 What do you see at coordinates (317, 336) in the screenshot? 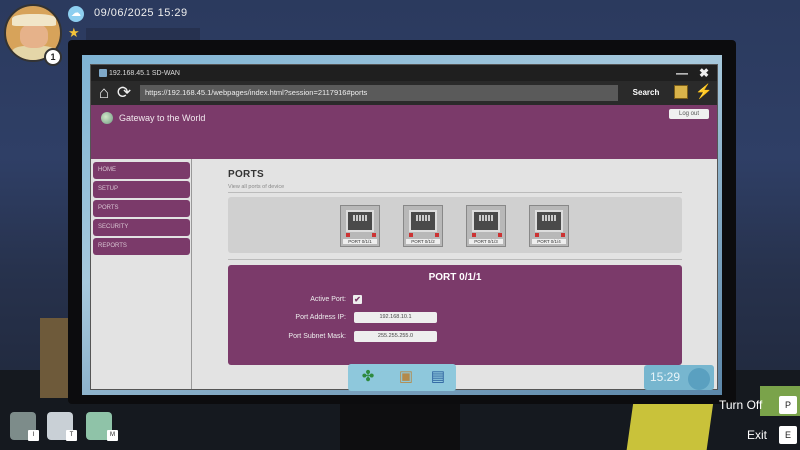
I see `subnet-mask-label: Port Subnet Mask:` at bounding box center [317, 336].